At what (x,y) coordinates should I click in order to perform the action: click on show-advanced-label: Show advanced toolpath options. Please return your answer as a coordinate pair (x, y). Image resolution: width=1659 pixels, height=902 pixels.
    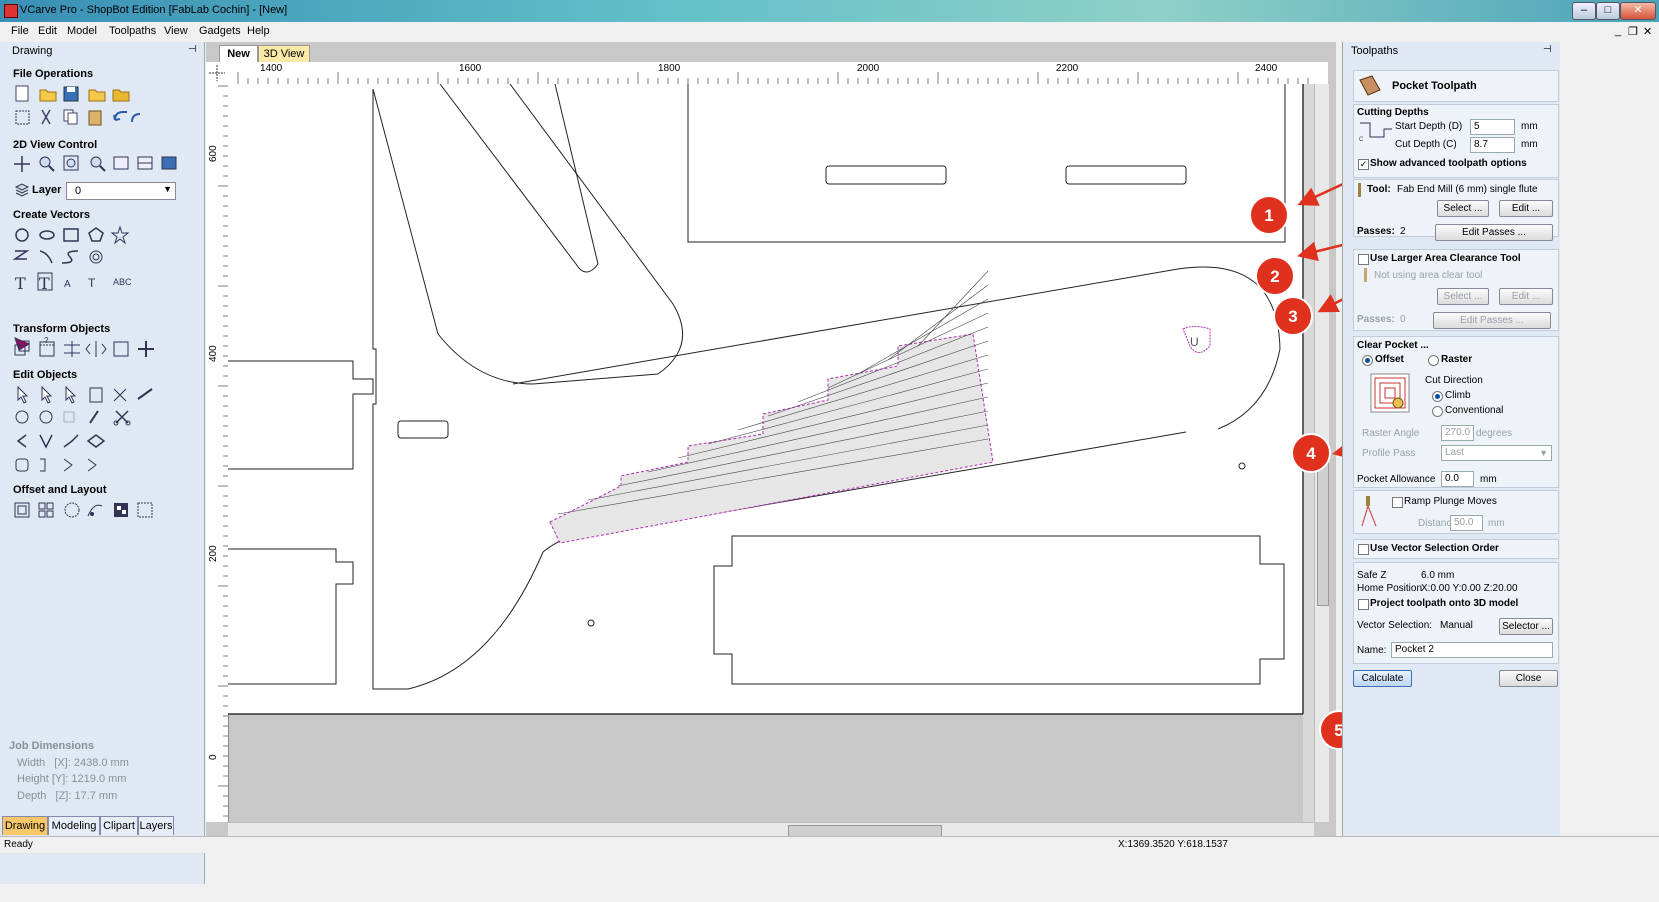
    Looking at the image, I should click on (1448, 163).